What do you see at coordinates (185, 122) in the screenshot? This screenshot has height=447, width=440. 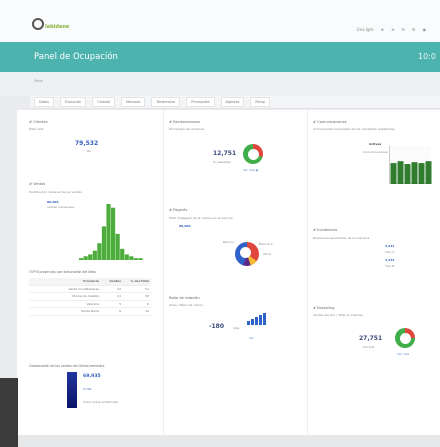 I see `widget-title: # Reclamaciones` at bounding box center [185, 122].